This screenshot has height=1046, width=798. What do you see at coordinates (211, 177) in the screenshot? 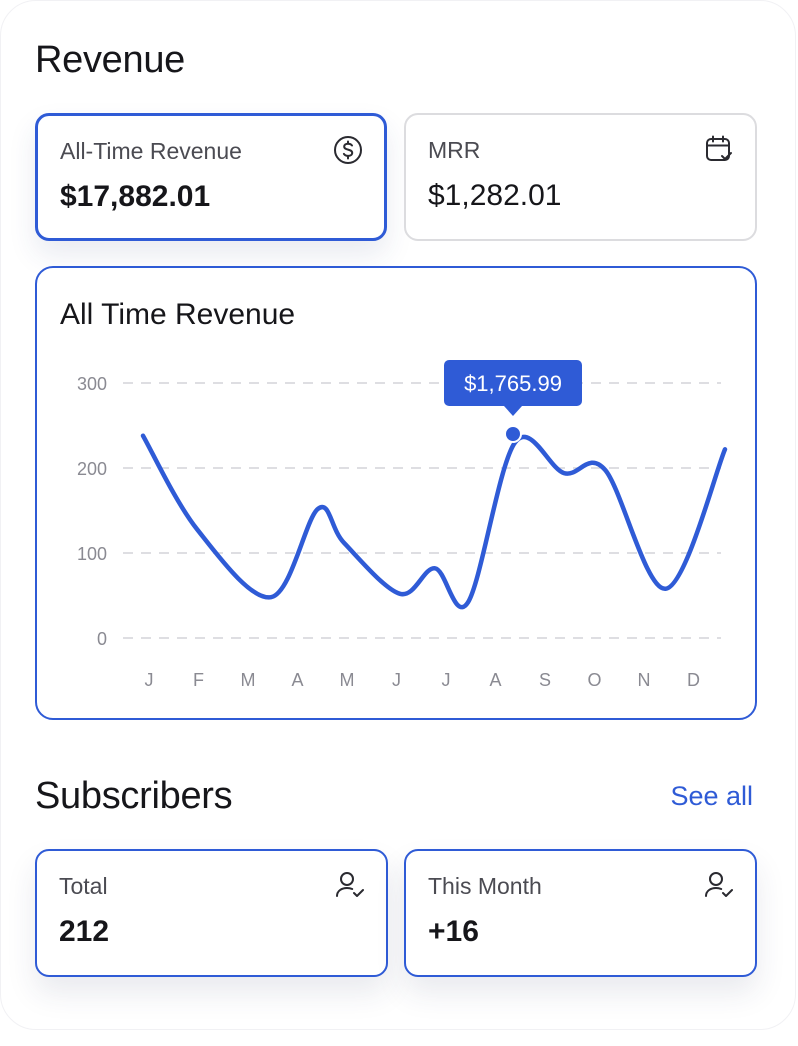
I see `all-time-revenue-card: All-Time Revenue $17,882.01` at bounding box center [211, 177].